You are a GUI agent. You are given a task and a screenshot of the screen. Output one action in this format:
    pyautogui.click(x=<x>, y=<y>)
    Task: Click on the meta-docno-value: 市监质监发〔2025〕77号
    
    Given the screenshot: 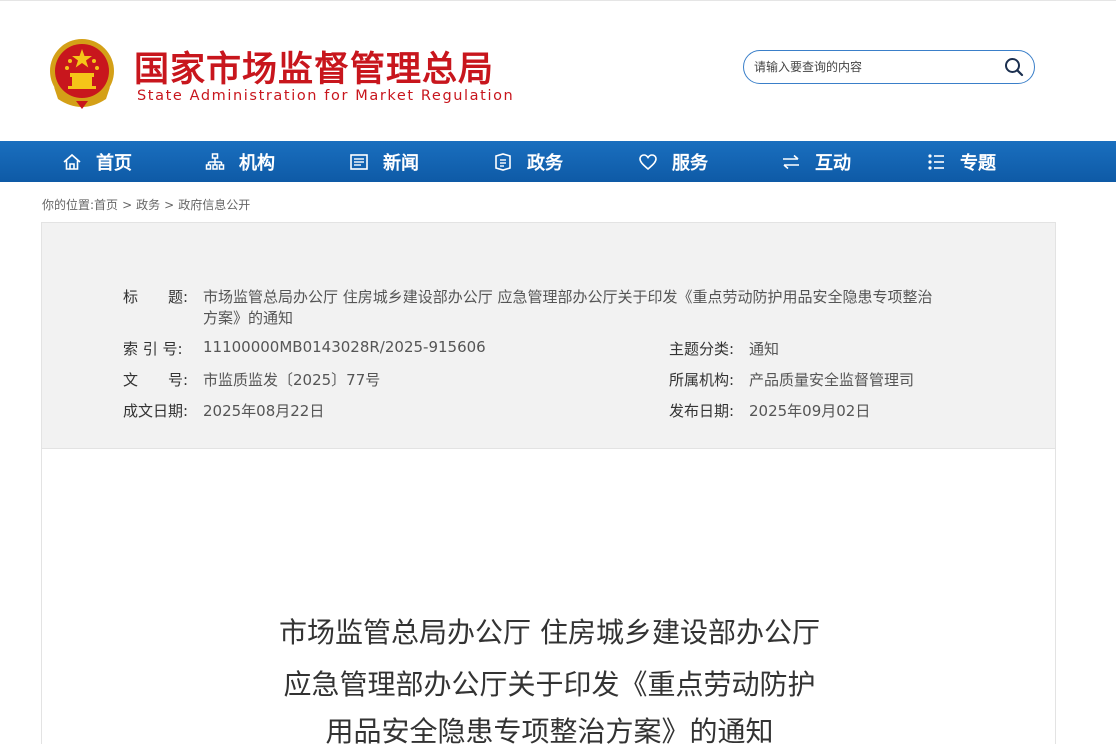 What is the action you would take?
    pyautogui.click(x=292, y=380)
    